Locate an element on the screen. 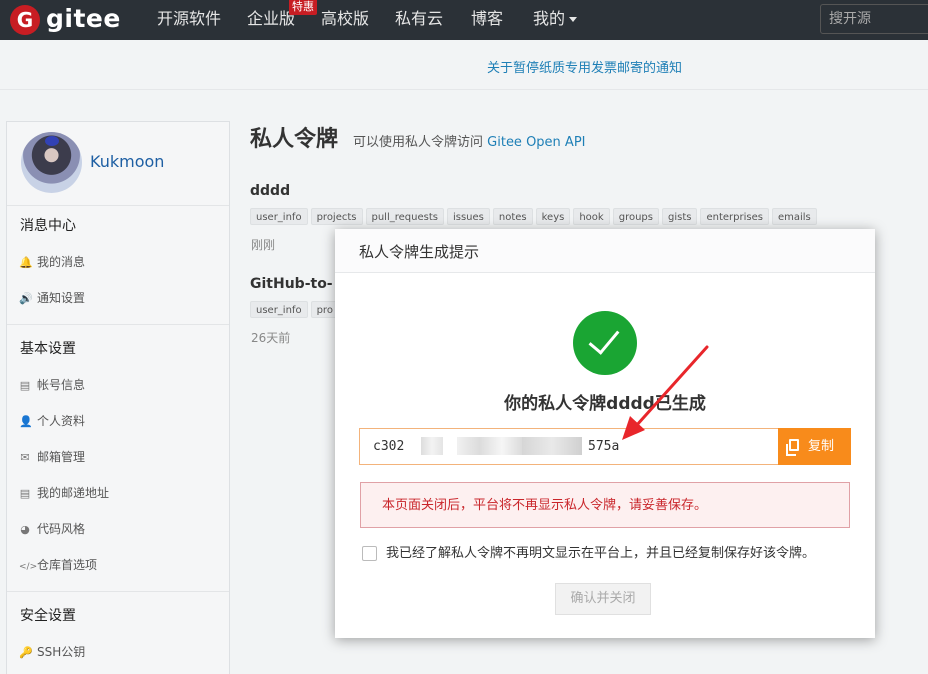 The height and width of the screenshot is (674, 928). copy-label: 复制 is located at coordinates (821, 446).